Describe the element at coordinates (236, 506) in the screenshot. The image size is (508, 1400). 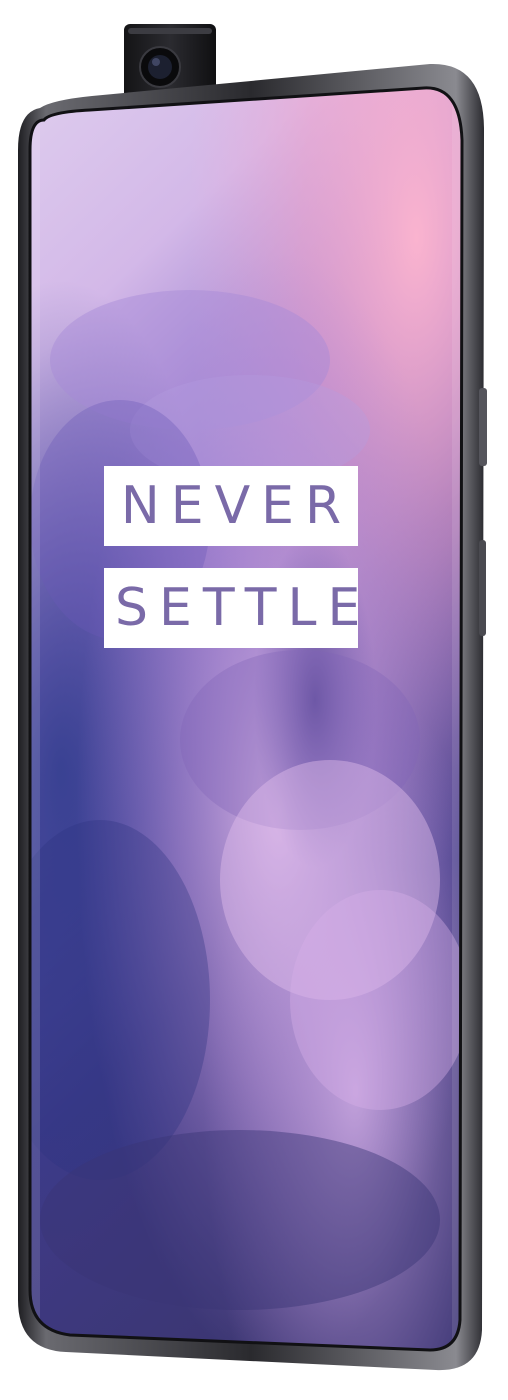
I see `tagline-never: NEVER` at that location.